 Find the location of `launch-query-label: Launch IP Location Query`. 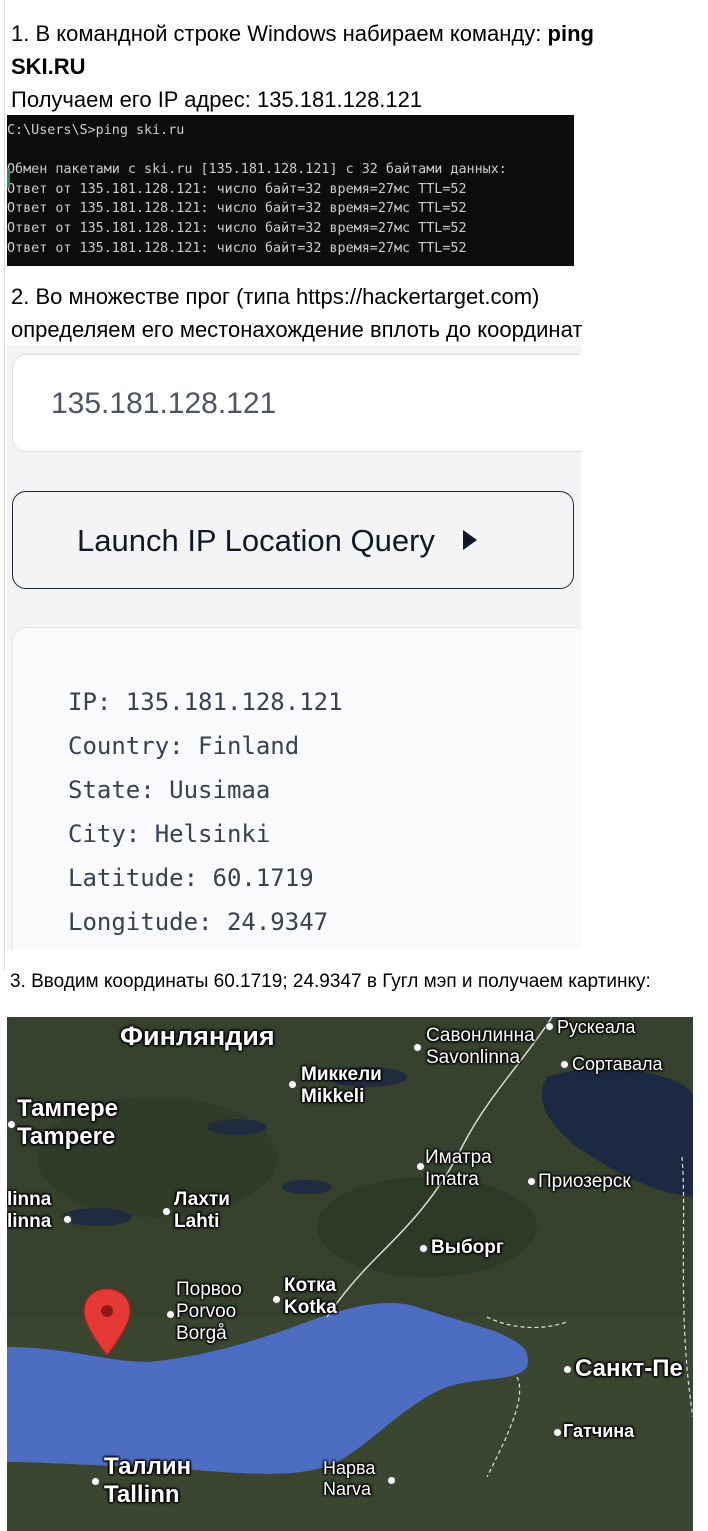

launch-query-label: Launch IP Location Query is located at coordinates (256, 540).